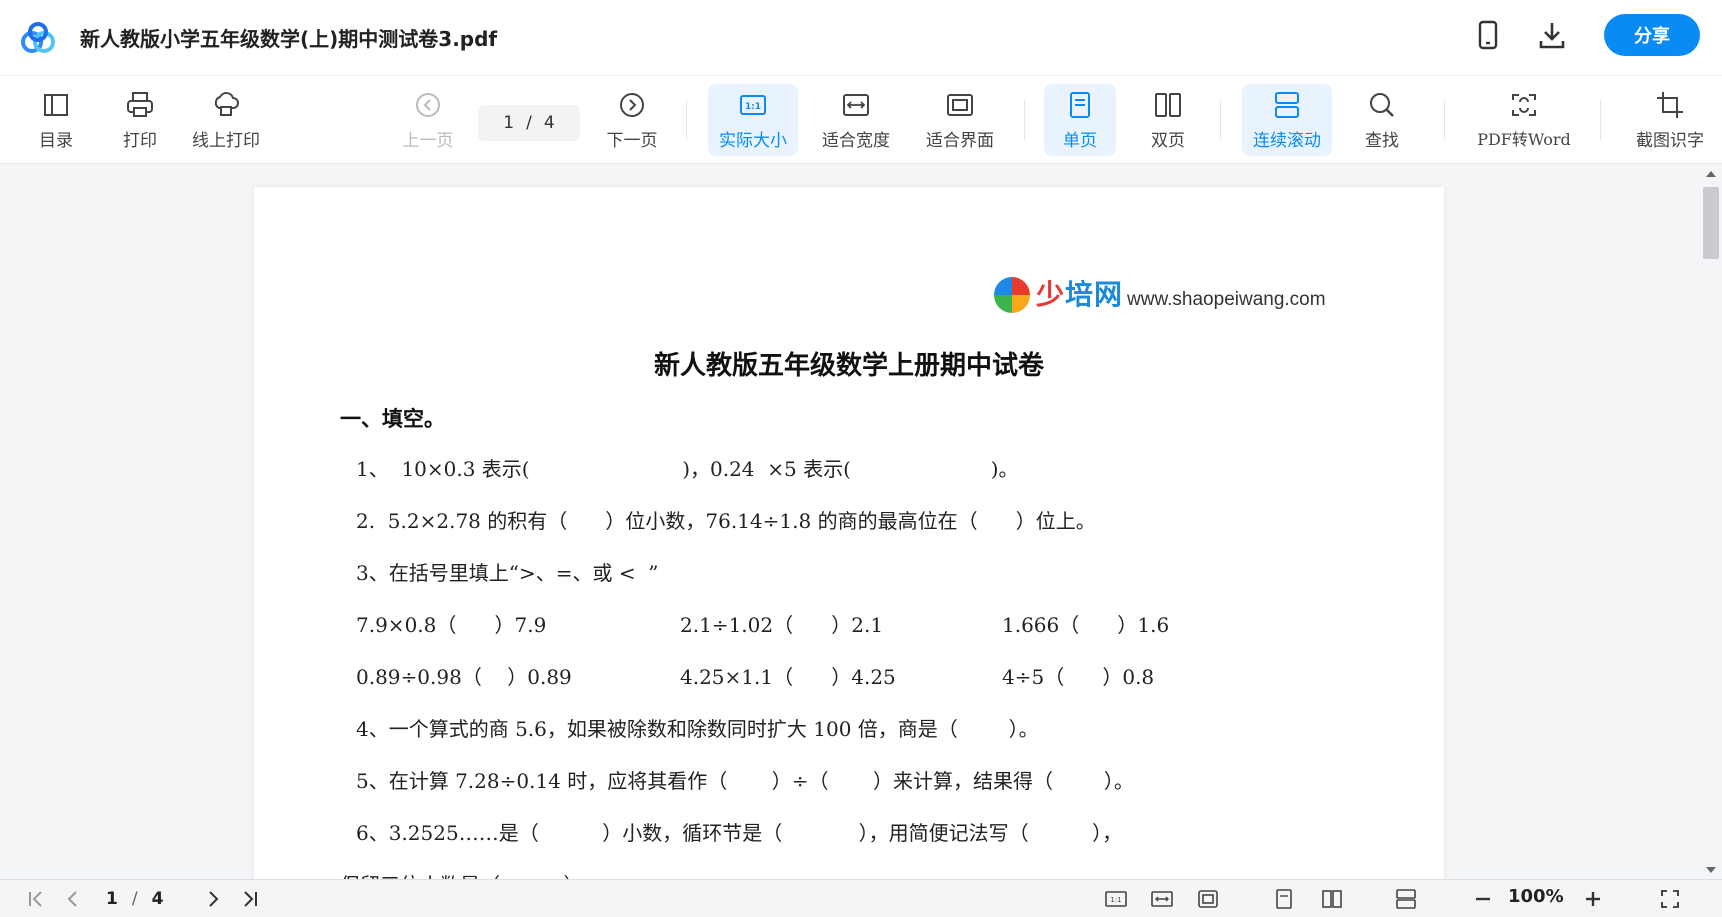 The image size is (1722, 917). I want to click on find-label: 查找, so click(1382, 140).